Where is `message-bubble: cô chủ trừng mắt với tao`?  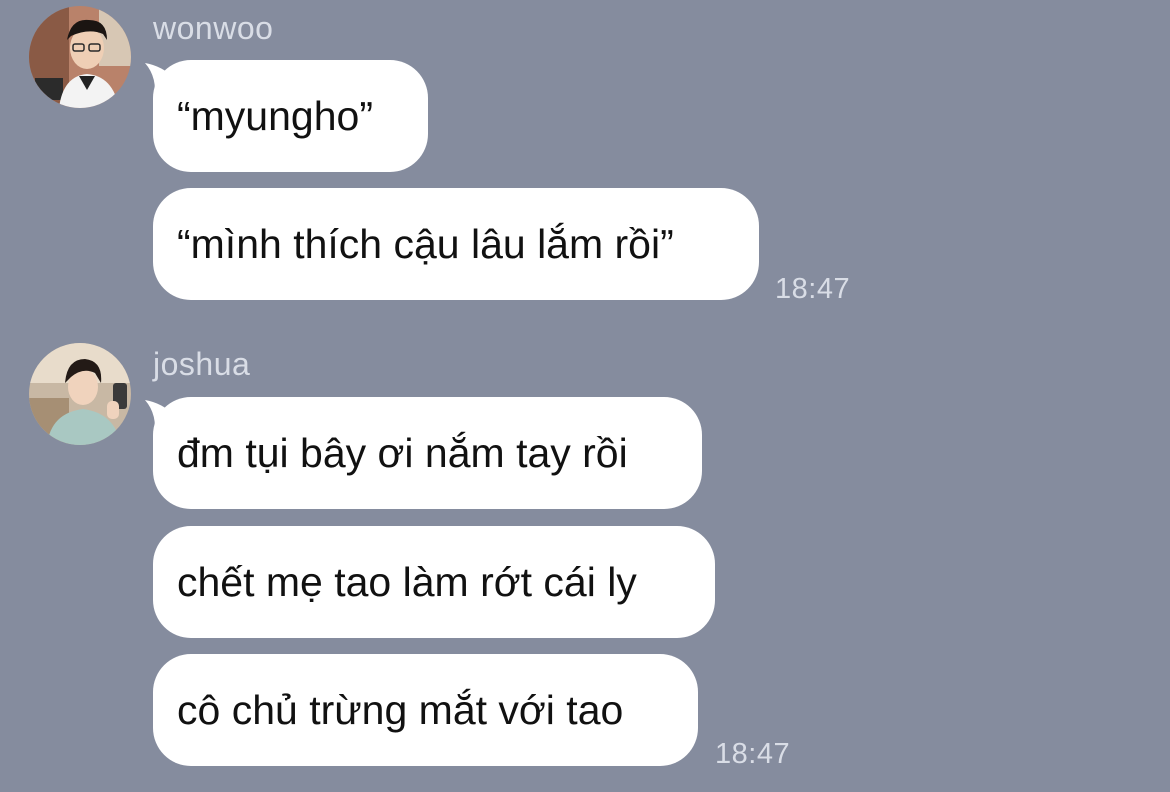 message-bubble: cô chủ trừng mắt với tao is located at coordinates (425, 710).